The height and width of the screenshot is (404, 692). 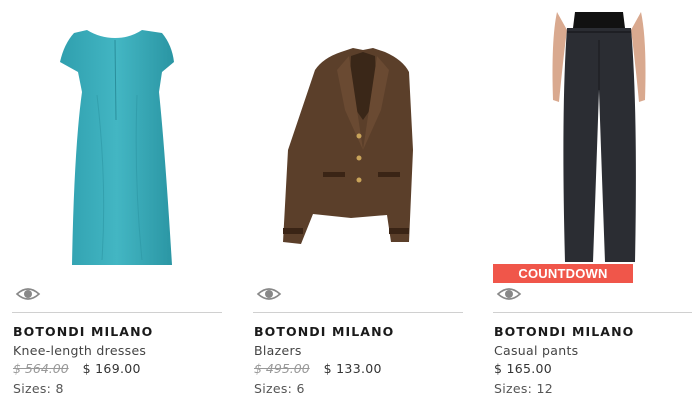 I want to click on product-category: Knee-length dresses, so click(x=79, y=350).